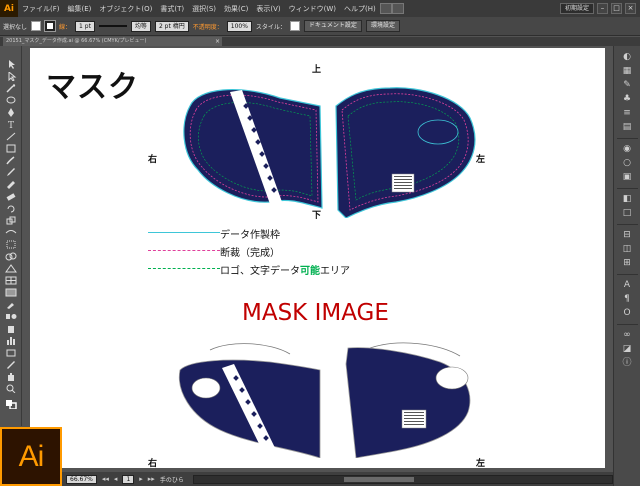 This screenshot has width=640, height=486. I want to click on slice-tool-icon, so click(11, 361).